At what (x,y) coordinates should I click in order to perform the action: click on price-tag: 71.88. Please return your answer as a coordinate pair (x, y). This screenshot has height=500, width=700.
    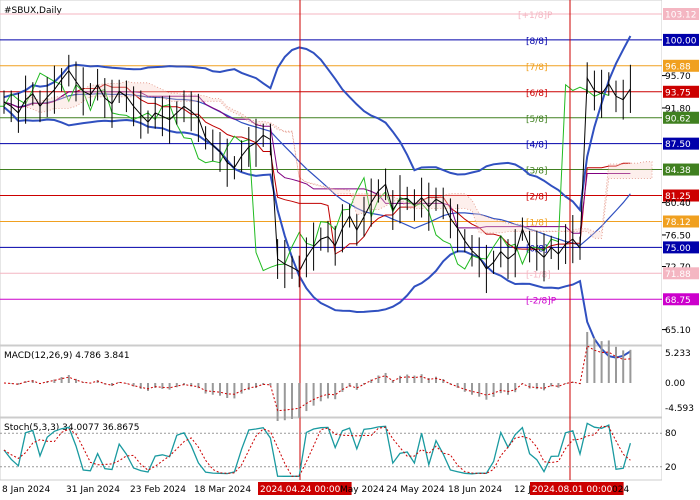
    Looking at the image, I should click on (678, 275).